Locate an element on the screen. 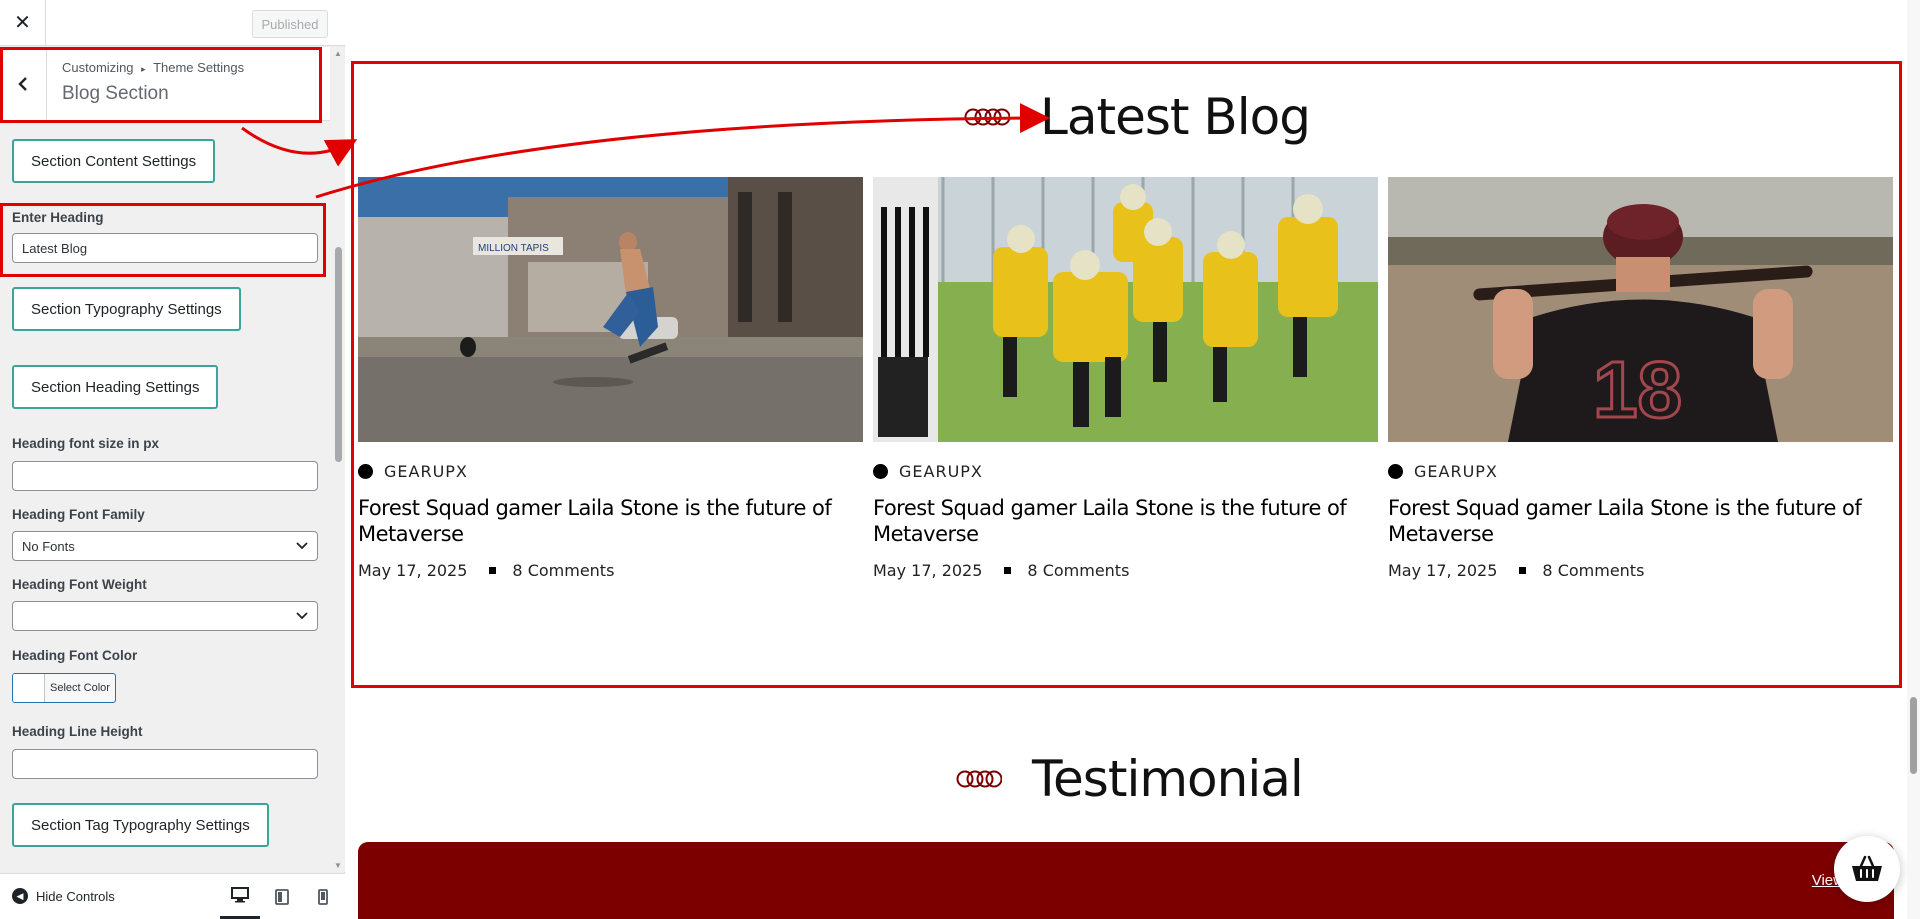 This screenshot has width=1920, height=919. svg-text: MILLION TAPIS is located at coordinates (513, 248).